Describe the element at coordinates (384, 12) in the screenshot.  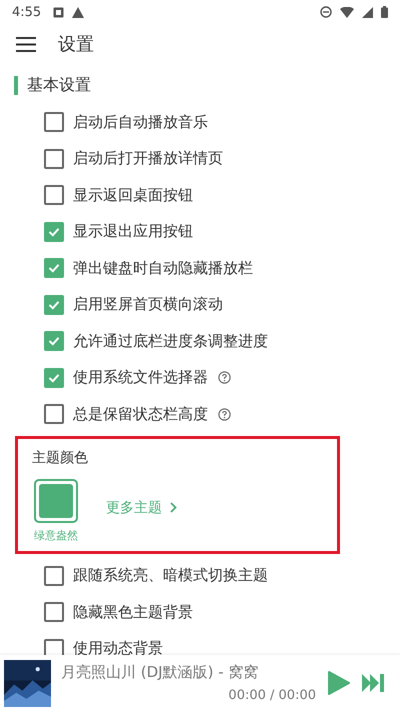
I see `battery-icon` at that location.